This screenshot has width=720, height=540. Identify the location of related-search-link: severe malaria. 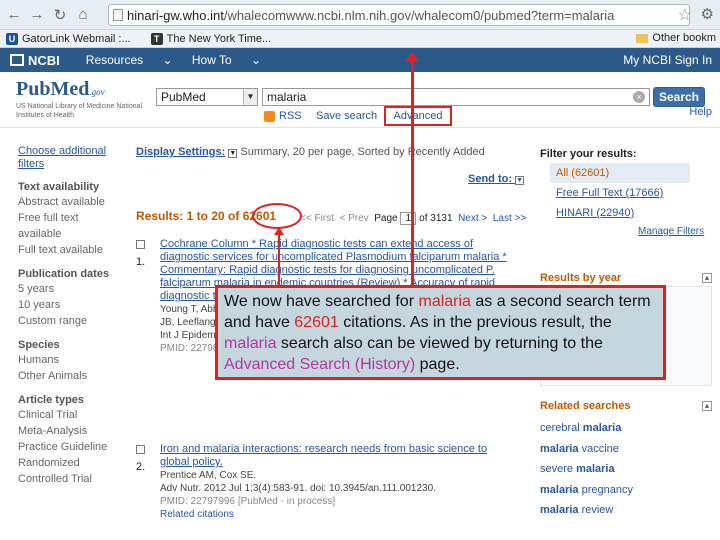
(586, 469).